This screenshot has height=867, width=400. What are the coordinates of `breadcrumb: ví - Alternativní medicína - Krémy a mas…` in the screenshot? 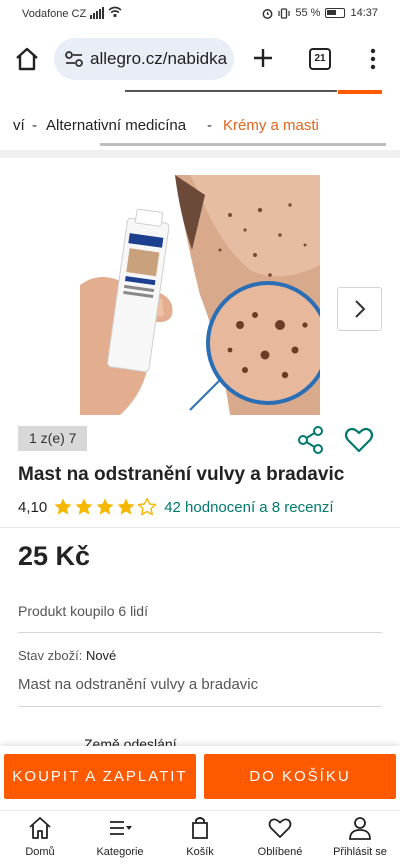 It's located at (200, 126).